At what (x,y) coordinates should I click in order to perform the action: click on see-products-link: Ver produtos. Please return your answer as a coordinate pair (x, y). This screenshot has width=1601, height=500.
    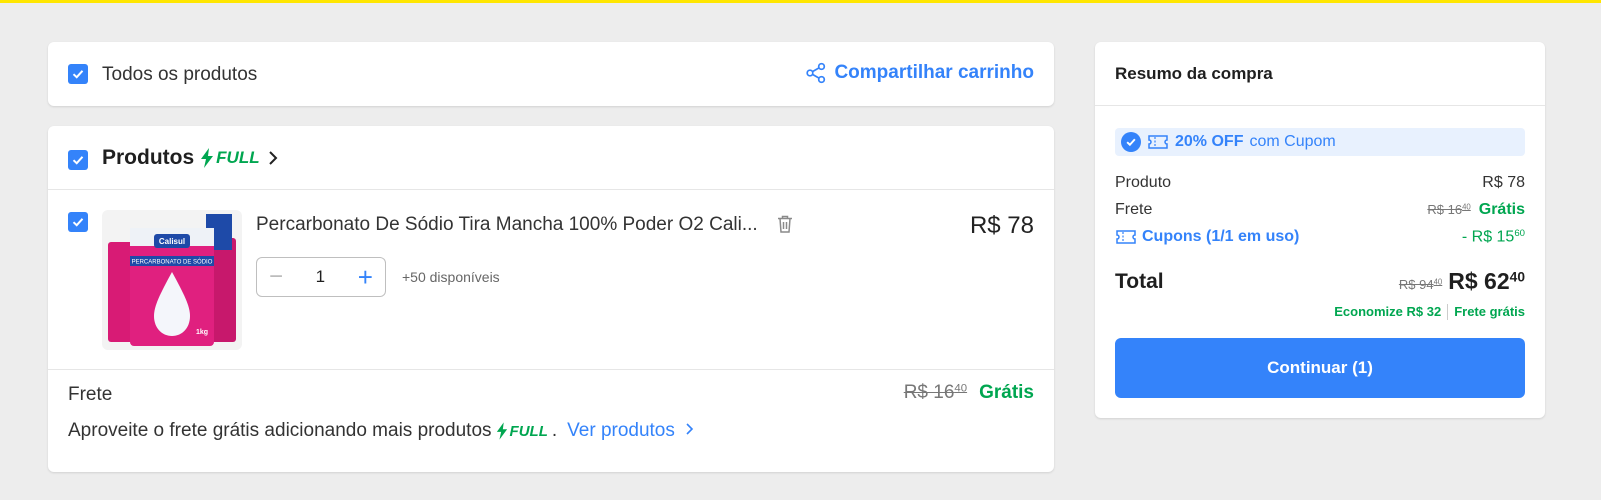
    Looking at the image, I should click on (630, 431).